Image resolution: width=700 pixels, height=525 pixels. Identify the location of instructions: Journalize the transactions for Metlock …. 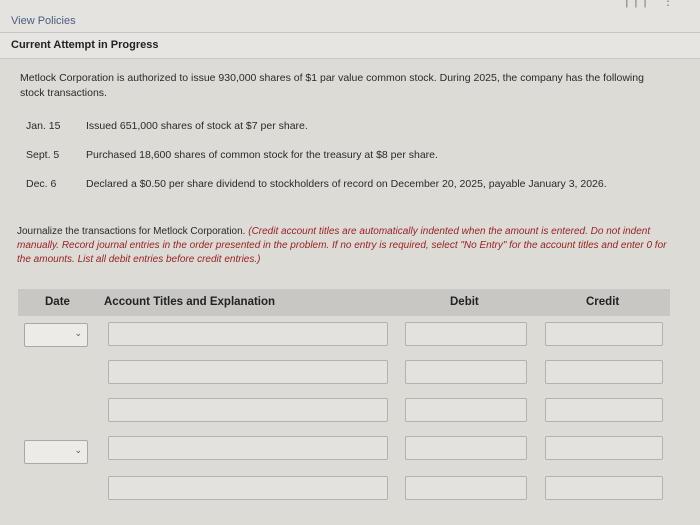
(349, 246).